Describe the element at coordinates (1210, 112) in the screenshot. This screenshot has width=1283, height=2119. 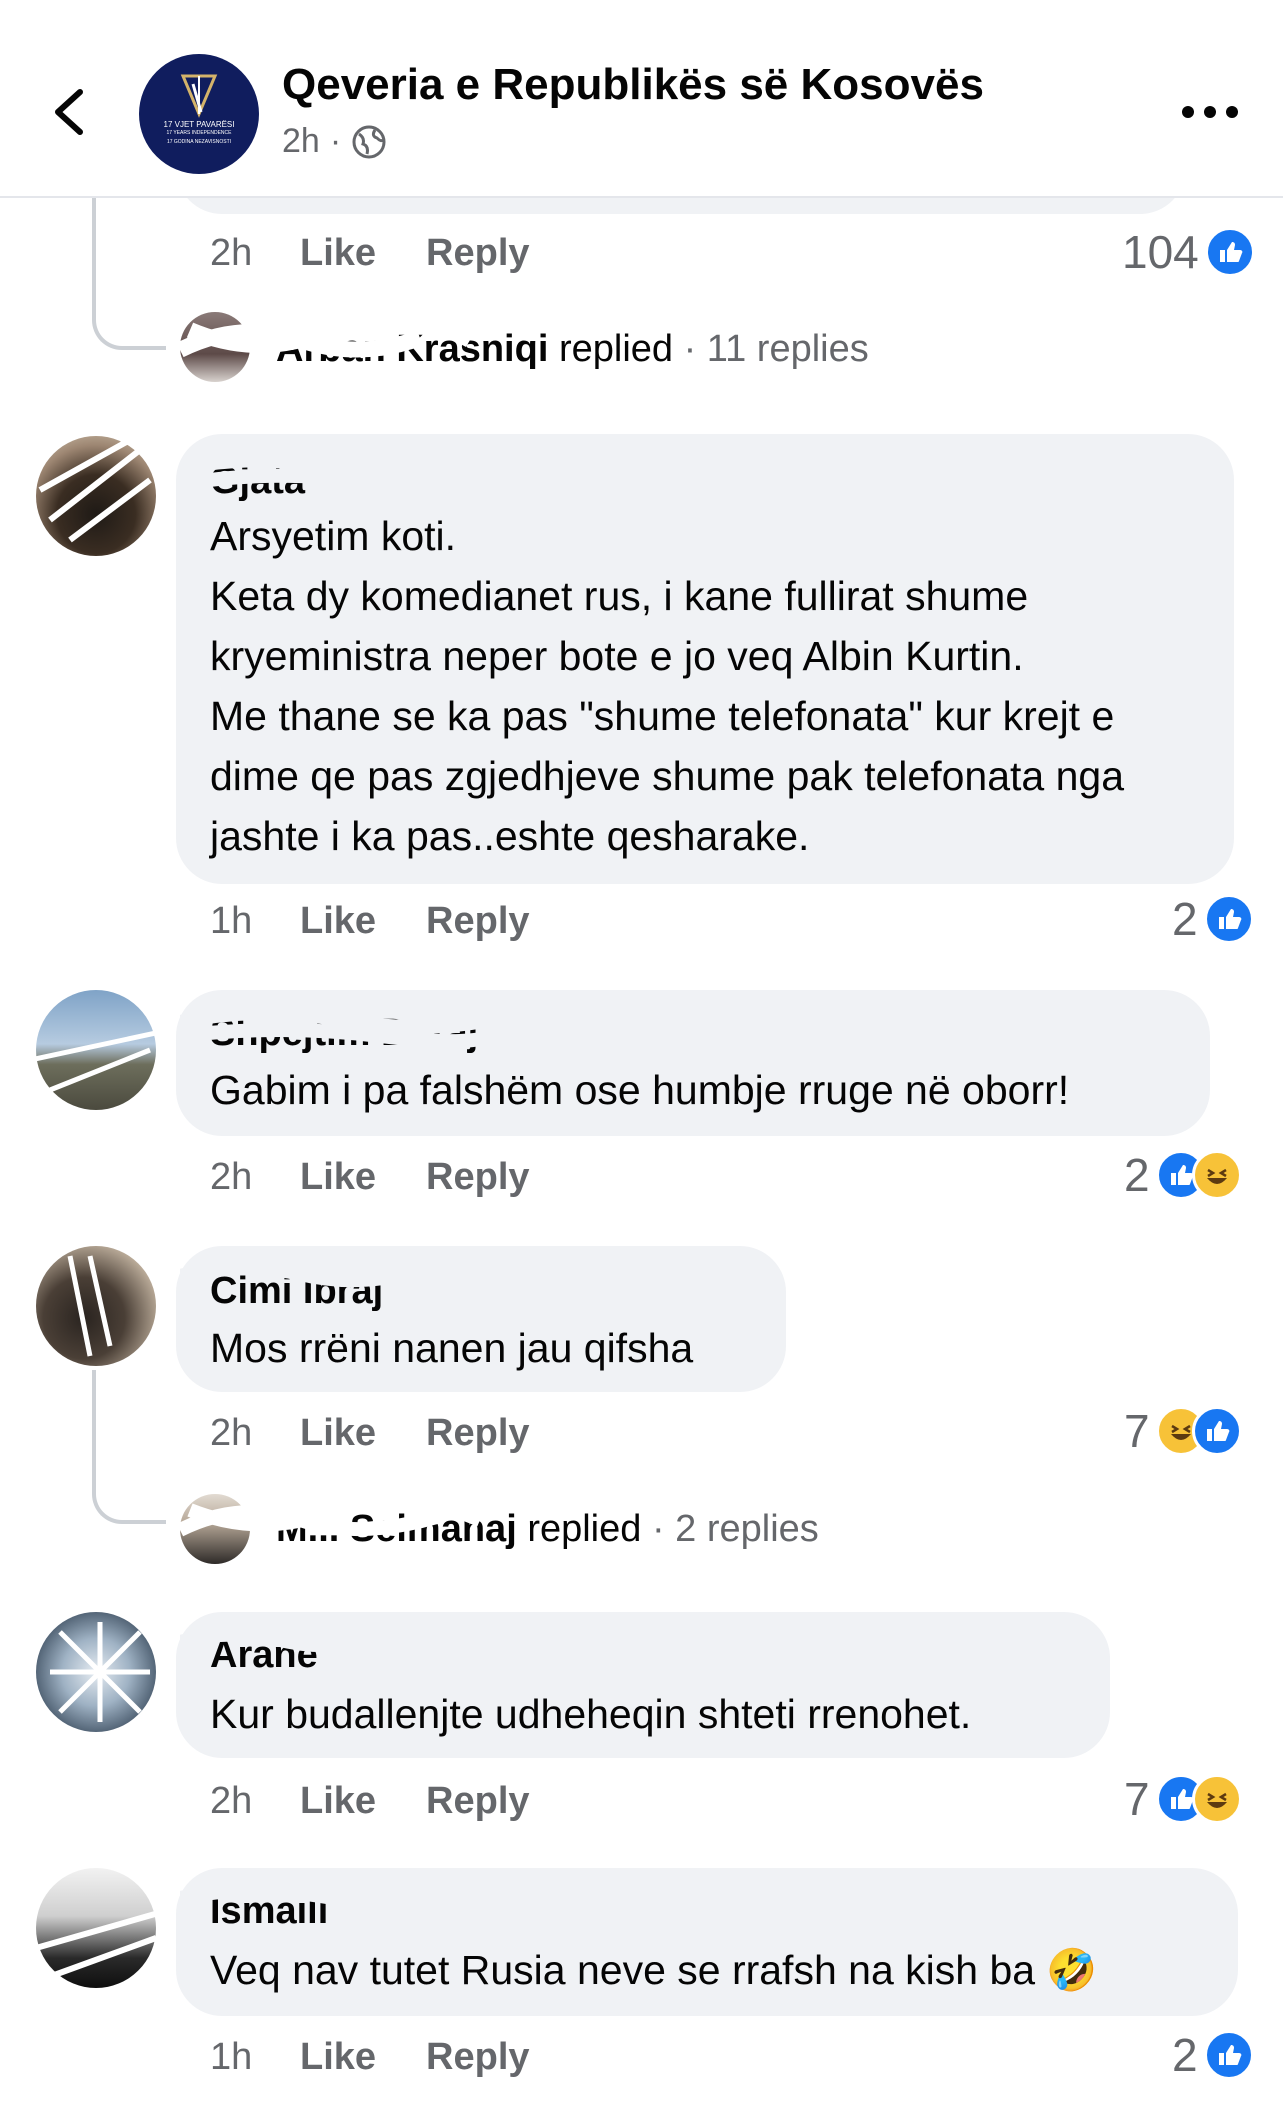
I see `more-icon` at that location.